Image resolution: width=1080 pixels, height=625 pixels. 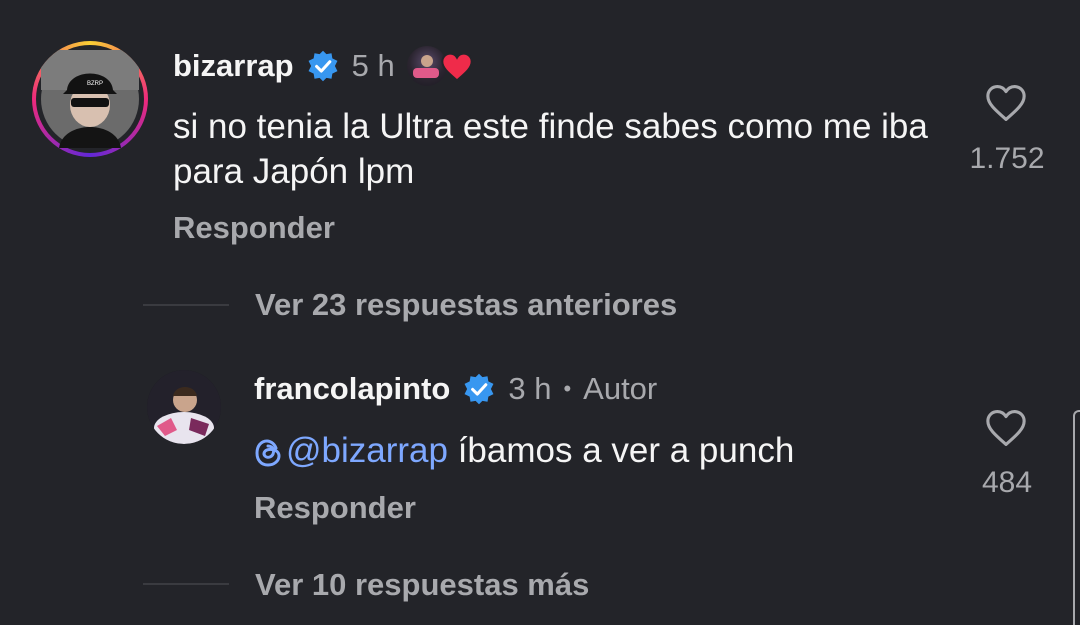 I want to click on comment2-body: @bizarrap íbamos a ver a punch, so click(x=604, y=450).